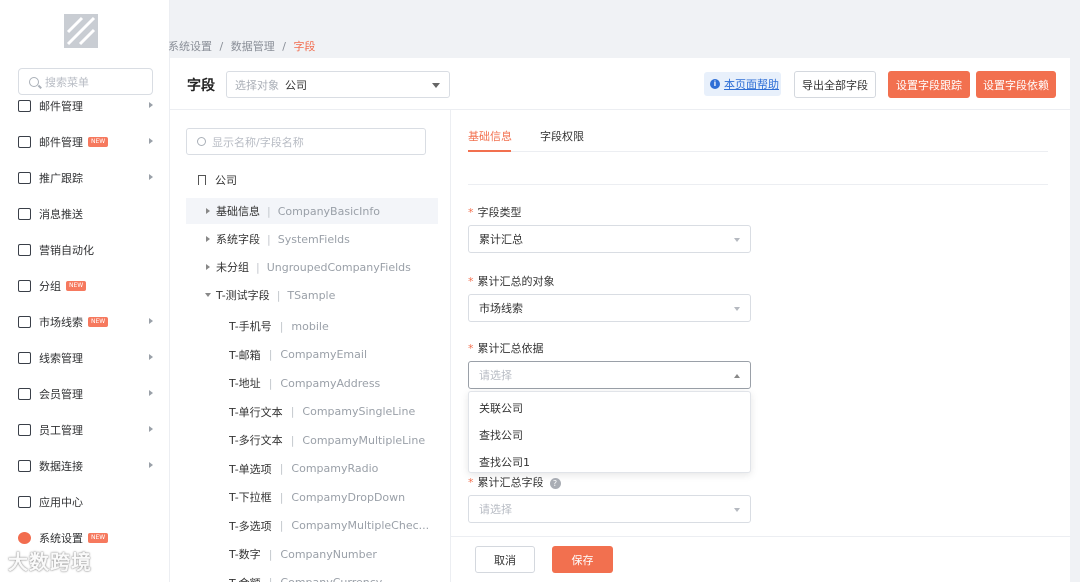 This screenshot has height=582, width=1080. I want to click on sidebar-item: 线索管理, so click(85, 358).